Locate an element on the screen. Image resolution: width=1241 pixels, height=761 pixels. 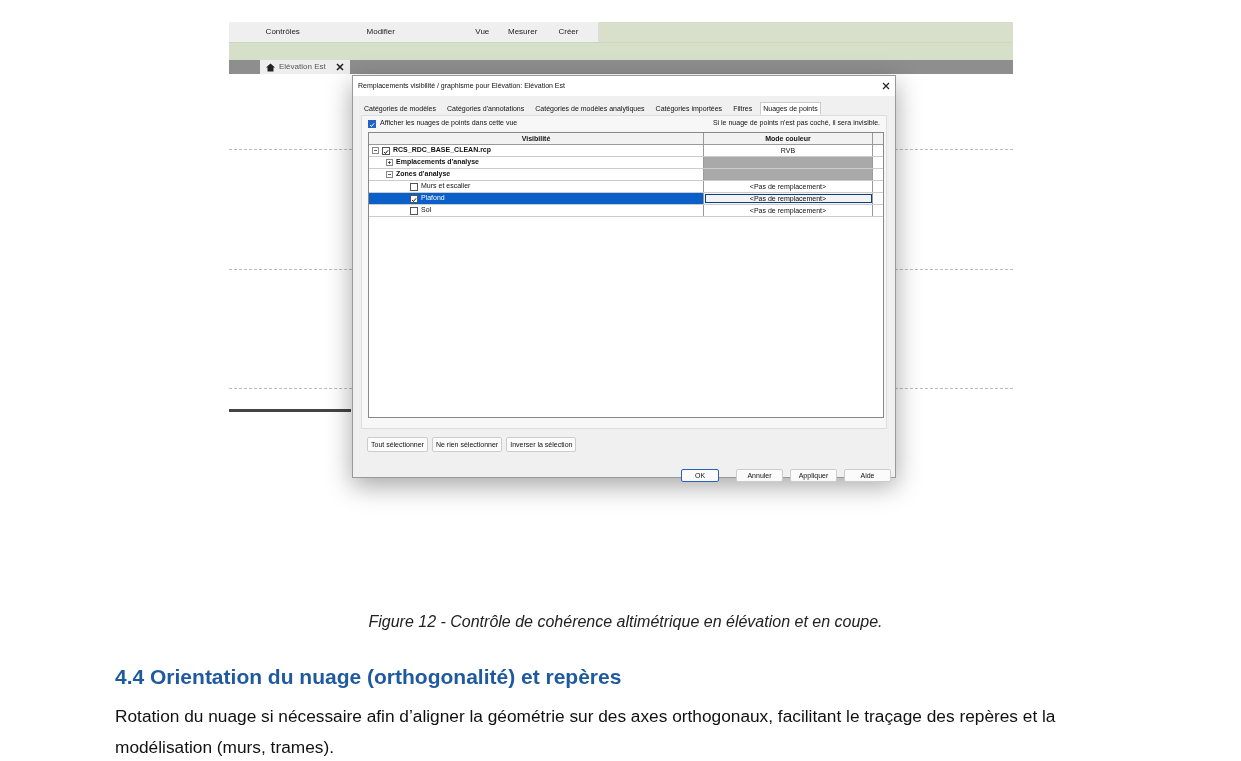
expand-icon is located at coordinates (389, 162).